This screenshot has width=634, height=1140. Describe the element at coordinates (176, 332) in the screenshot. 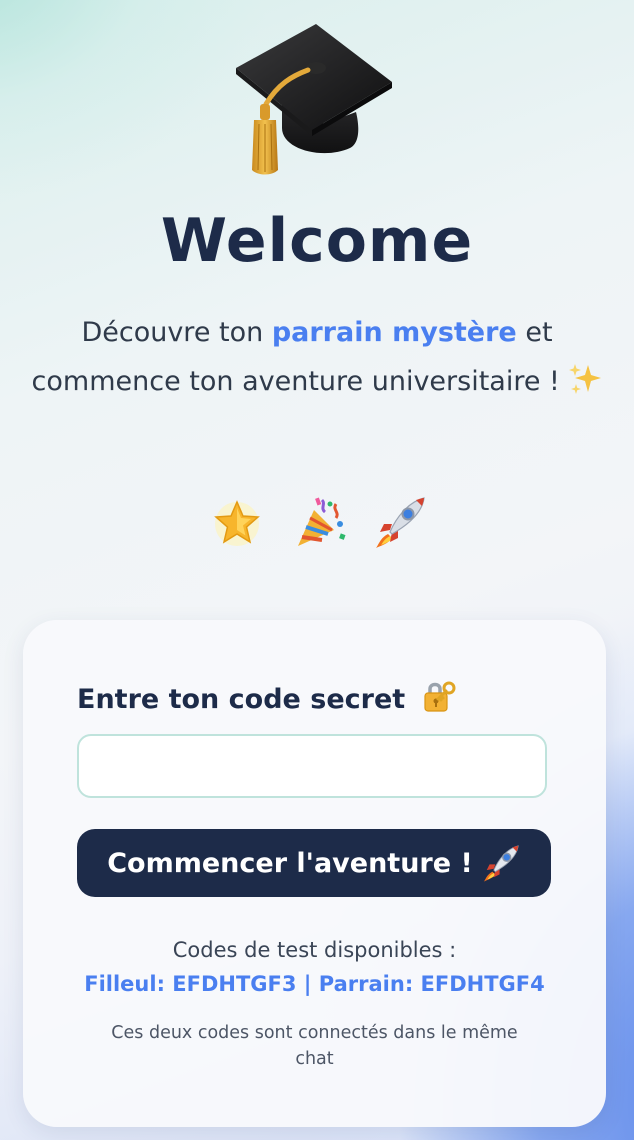

I see `subtitle-text-start: Découvre ton` at that location.